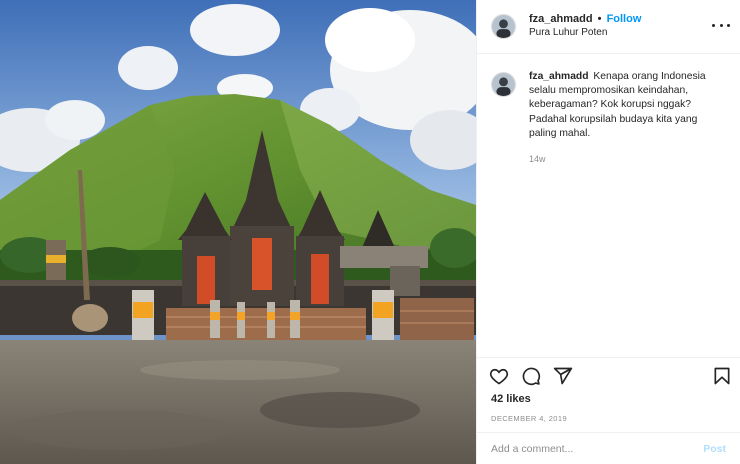 The image size is (740, 464). I want to click on header-top-line: fza_ahmadd • Follow, so click(585, 20).